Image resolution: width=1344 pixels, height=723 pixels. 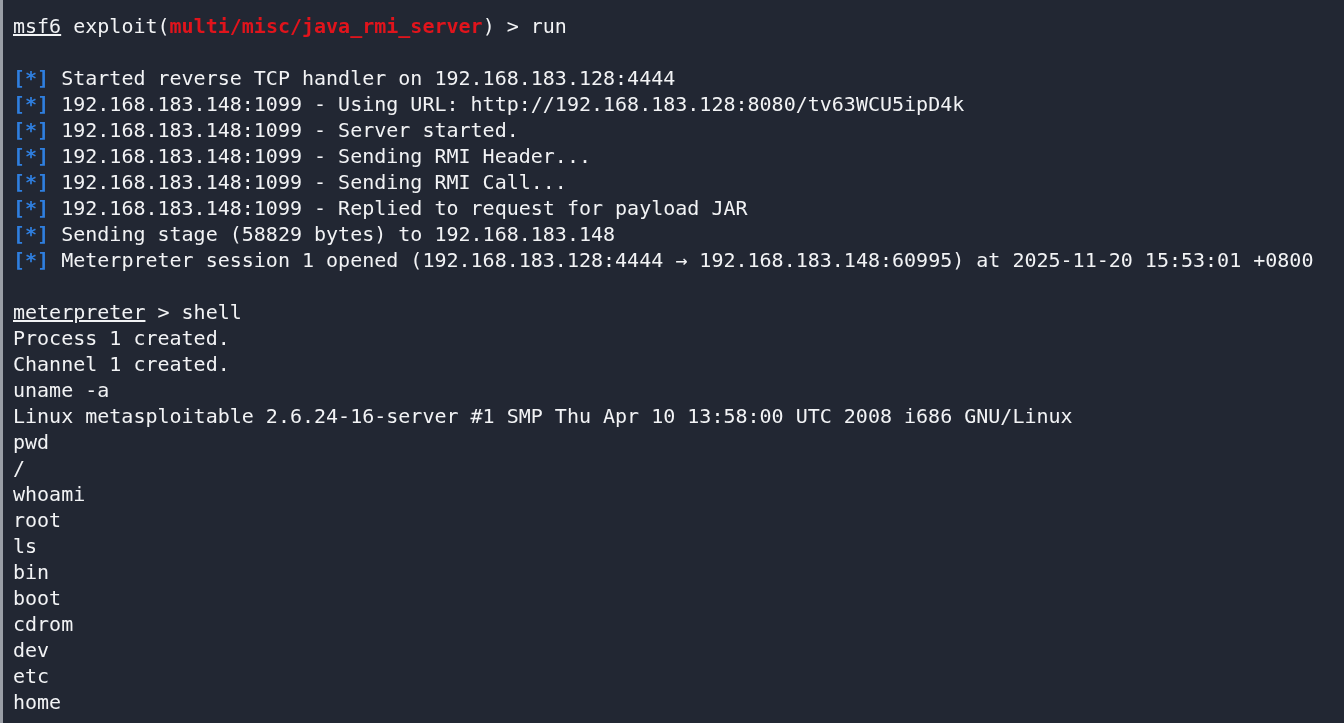 I want to click on output-line: home, so click(x=37, y=702).